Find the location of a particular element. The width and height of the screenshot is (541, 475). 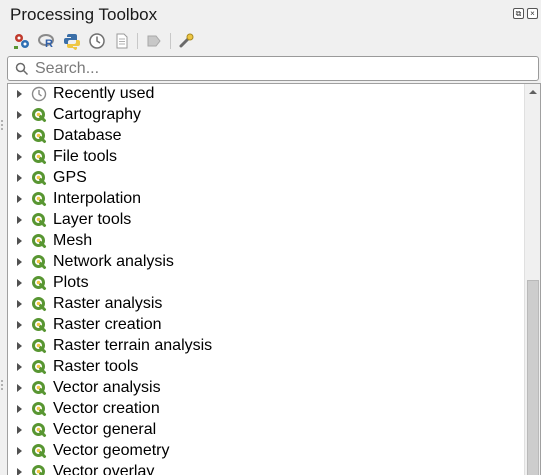

tree-item: Interpolation is located at coordinates (265, 199).